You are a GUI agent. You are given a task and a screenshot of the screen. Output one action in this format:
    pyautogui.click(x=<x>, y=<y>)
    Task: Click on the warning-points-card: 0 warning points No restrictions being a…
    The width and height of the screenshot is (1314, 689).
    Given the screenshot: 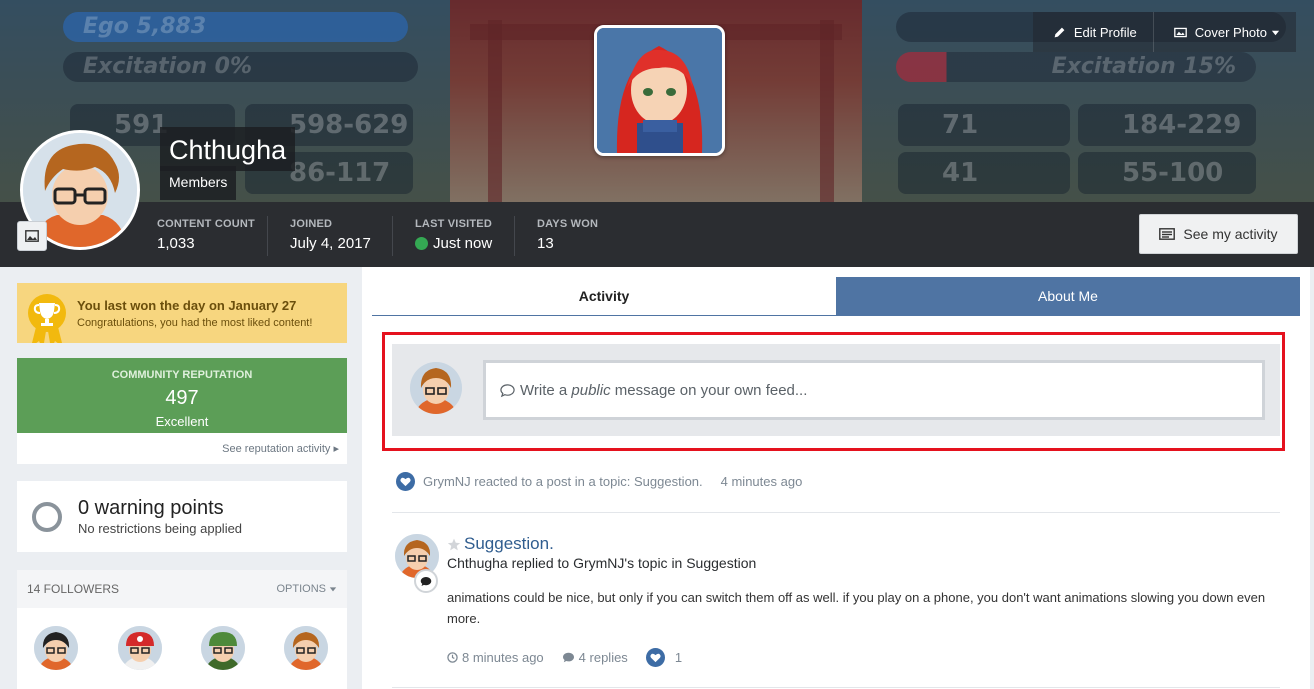 What is the action you would take?
    pyautogui.click(x=182, y=516)
    